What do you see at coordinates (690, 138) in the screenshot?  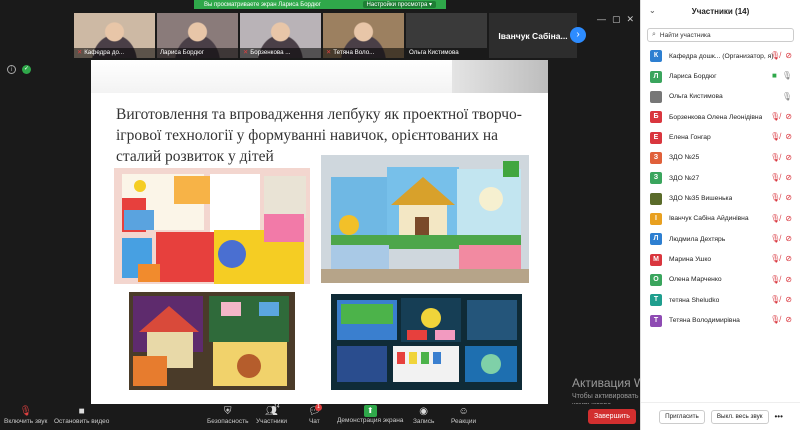 I see `participant-name: Елена Гонгар` at bounding box center [690, 138].